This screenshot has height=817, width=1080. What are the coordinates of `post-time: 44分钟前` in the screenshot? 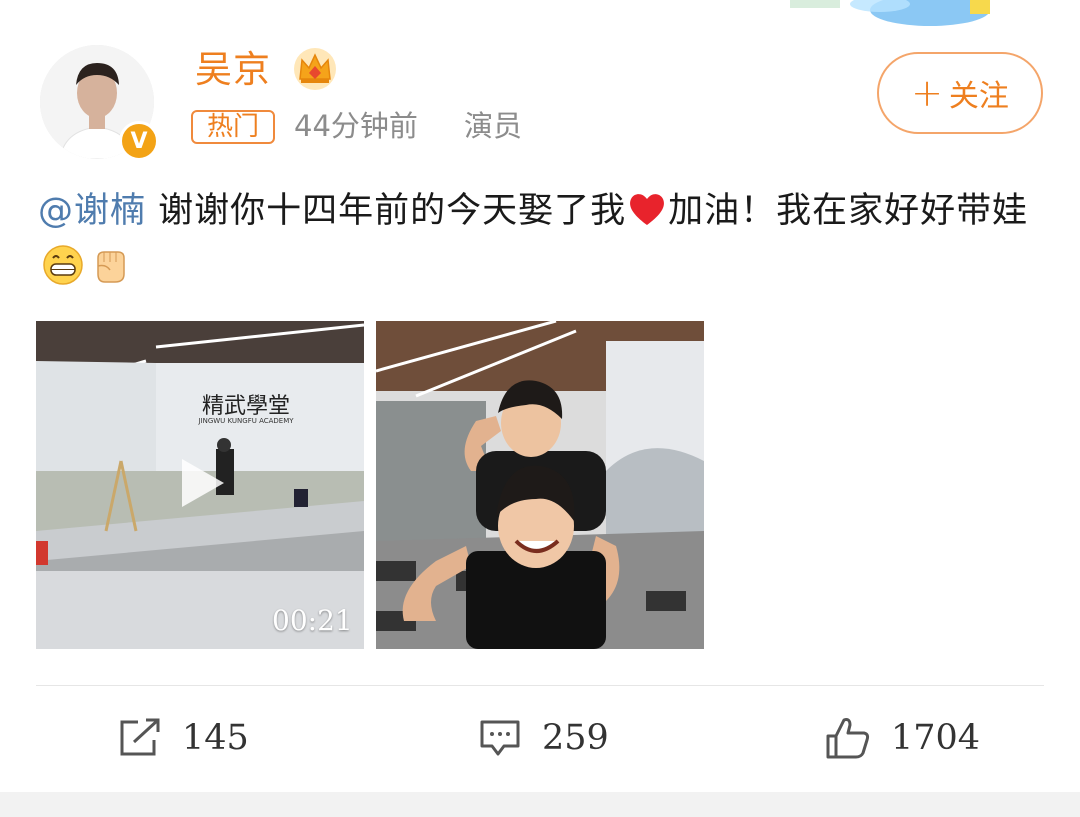 It's located at (356, 126).